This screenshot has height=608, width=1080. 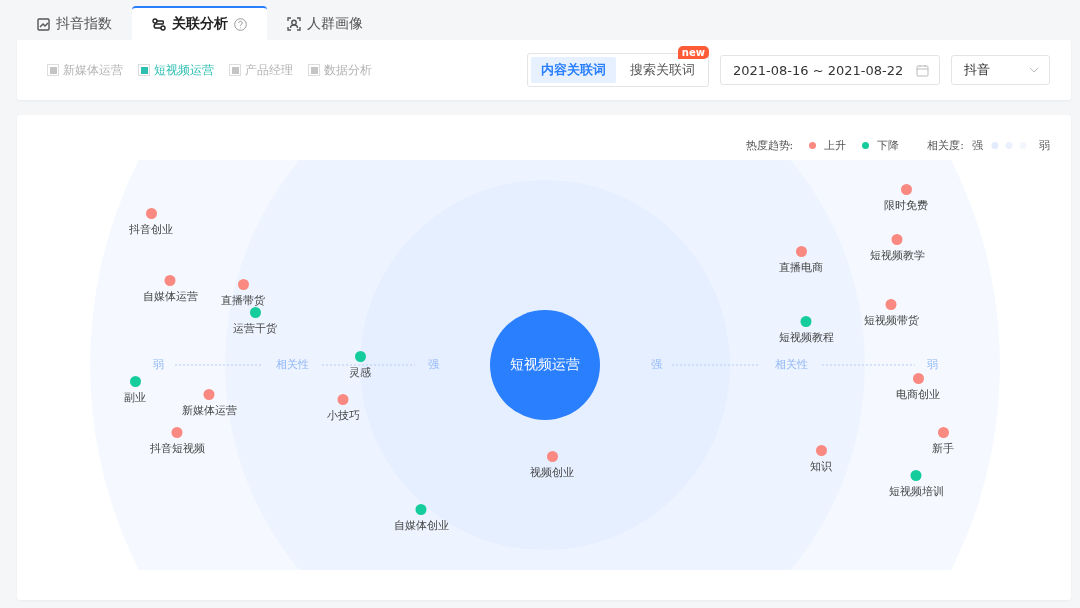 I want to click on legend-label: 弱, so click(x=1044, y=145).